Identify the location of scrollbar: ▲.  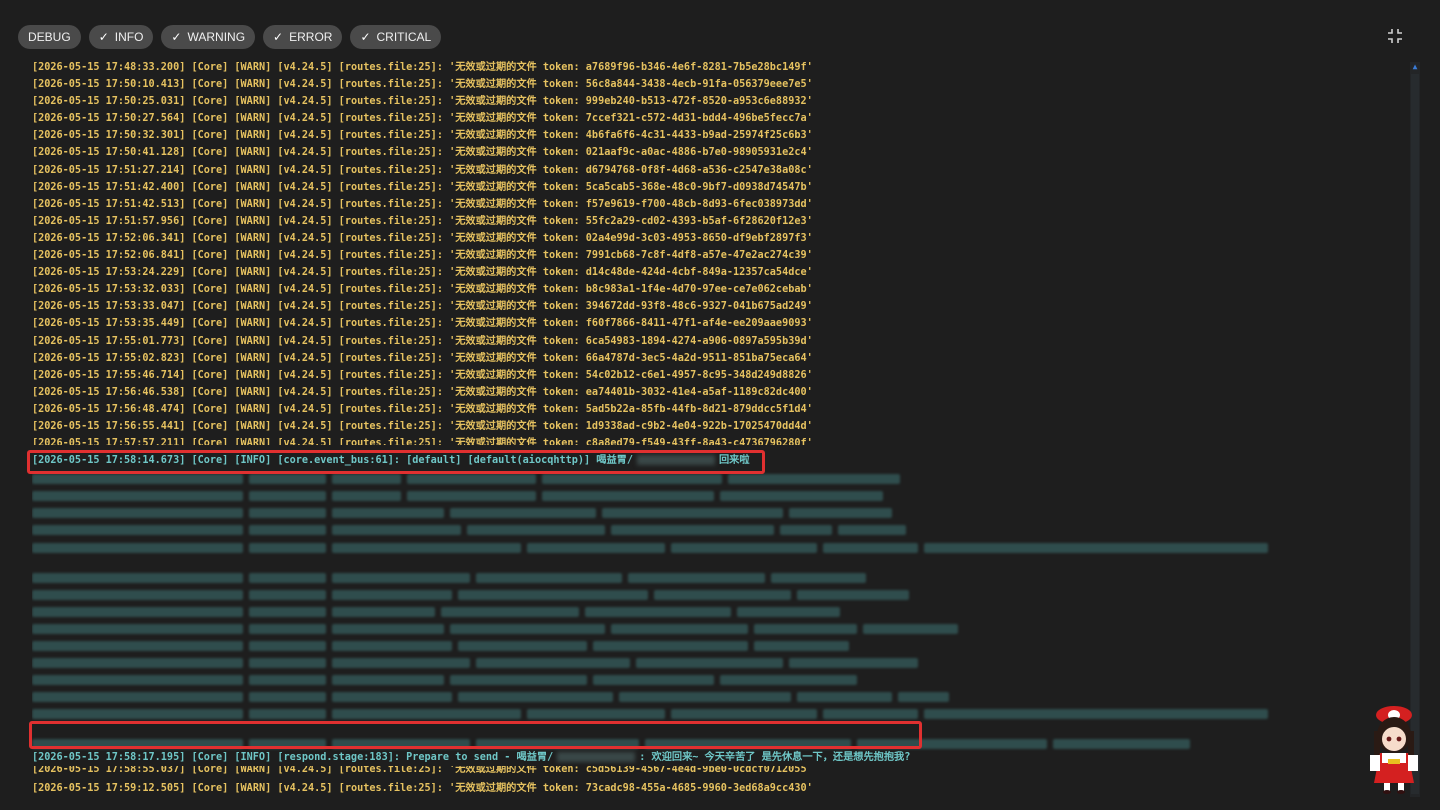
(1415, 429).